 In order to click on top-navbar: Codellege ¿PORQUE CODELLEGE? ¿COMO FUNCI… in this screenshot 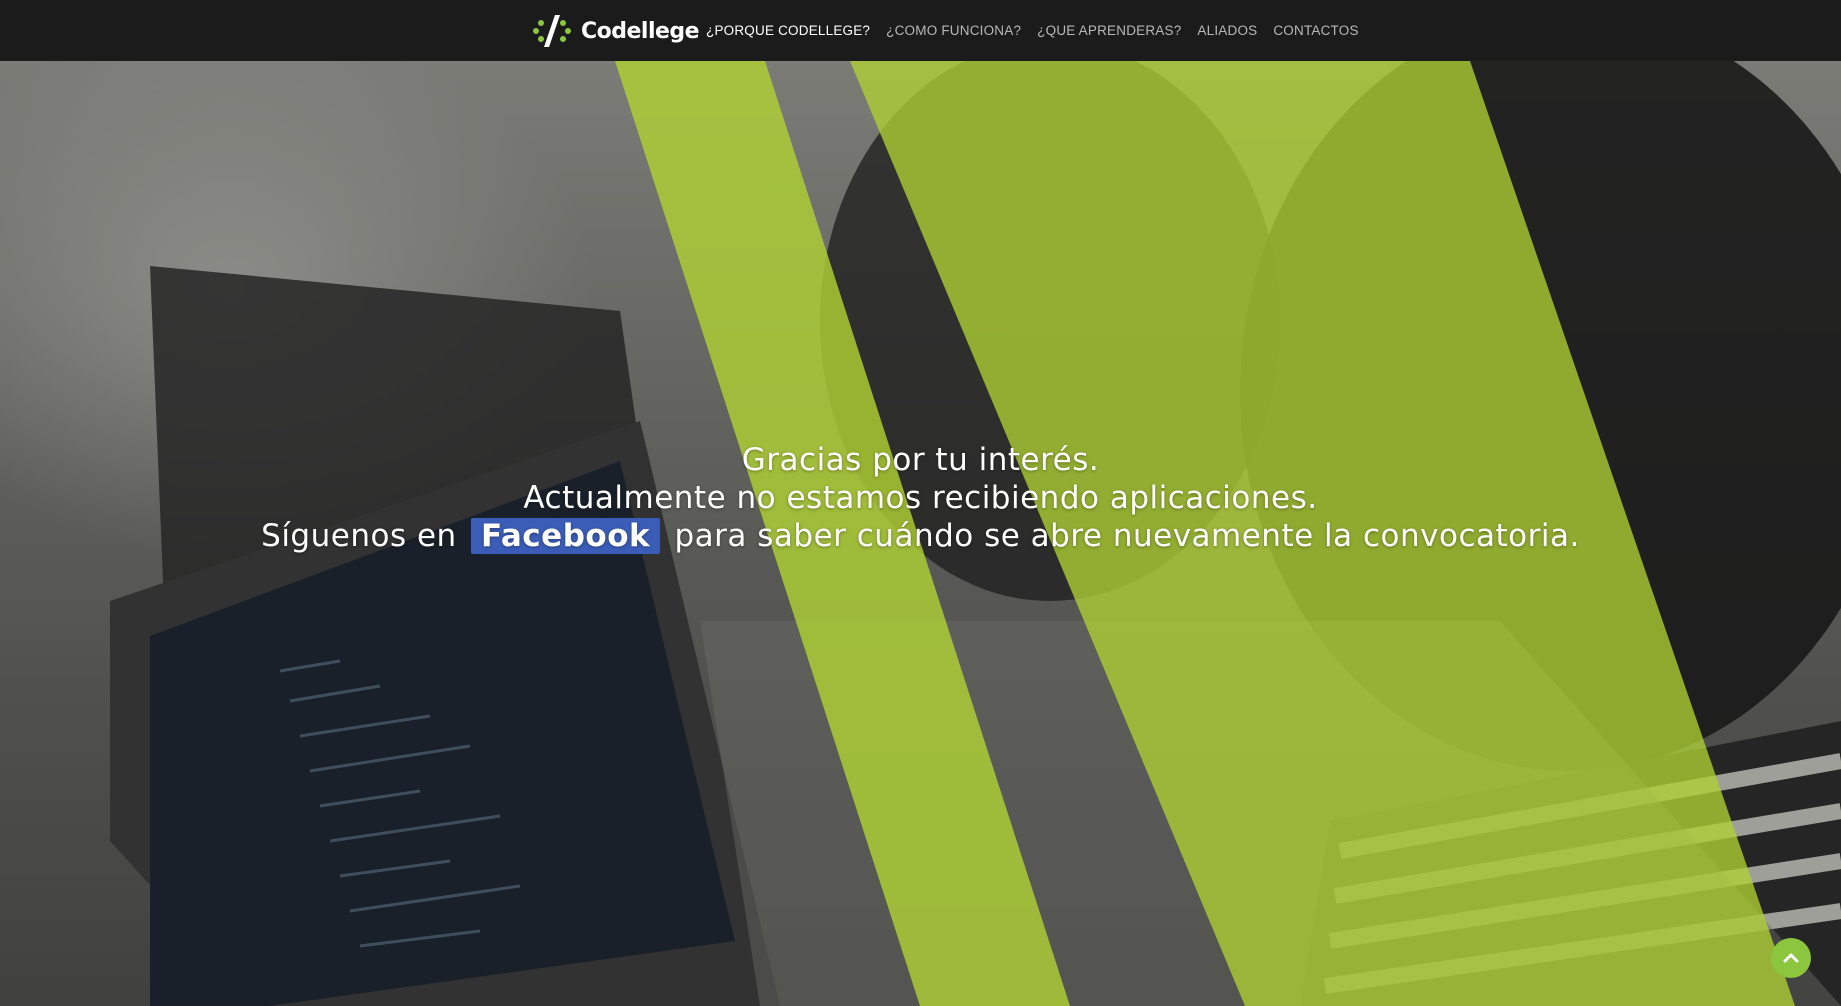, I will do `click(920, 30)`.